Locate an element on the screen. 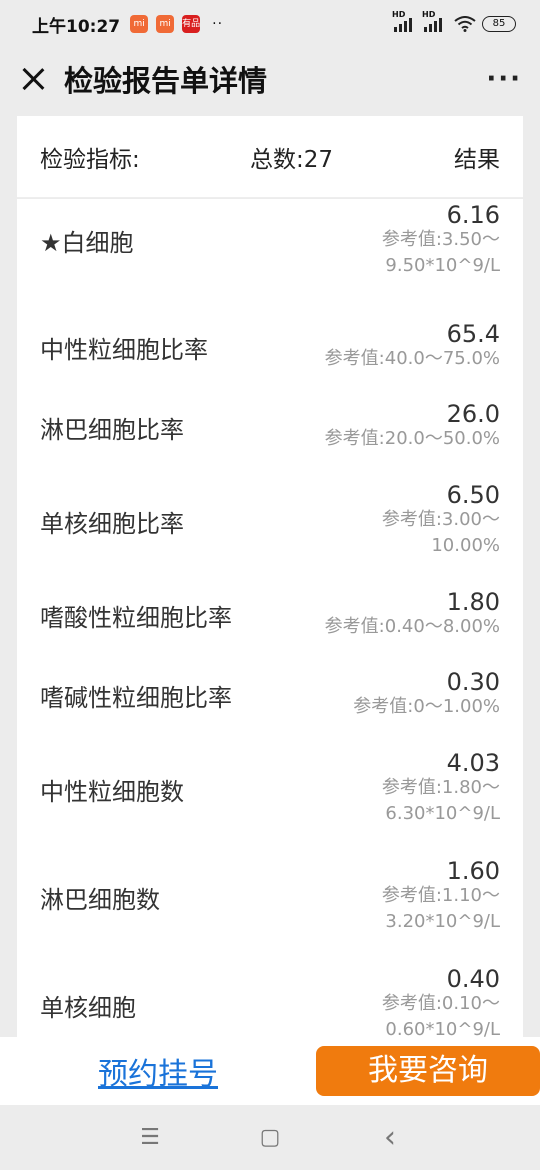  row-reference: 参考值:1.10～ is located at coordinates (440, 895).